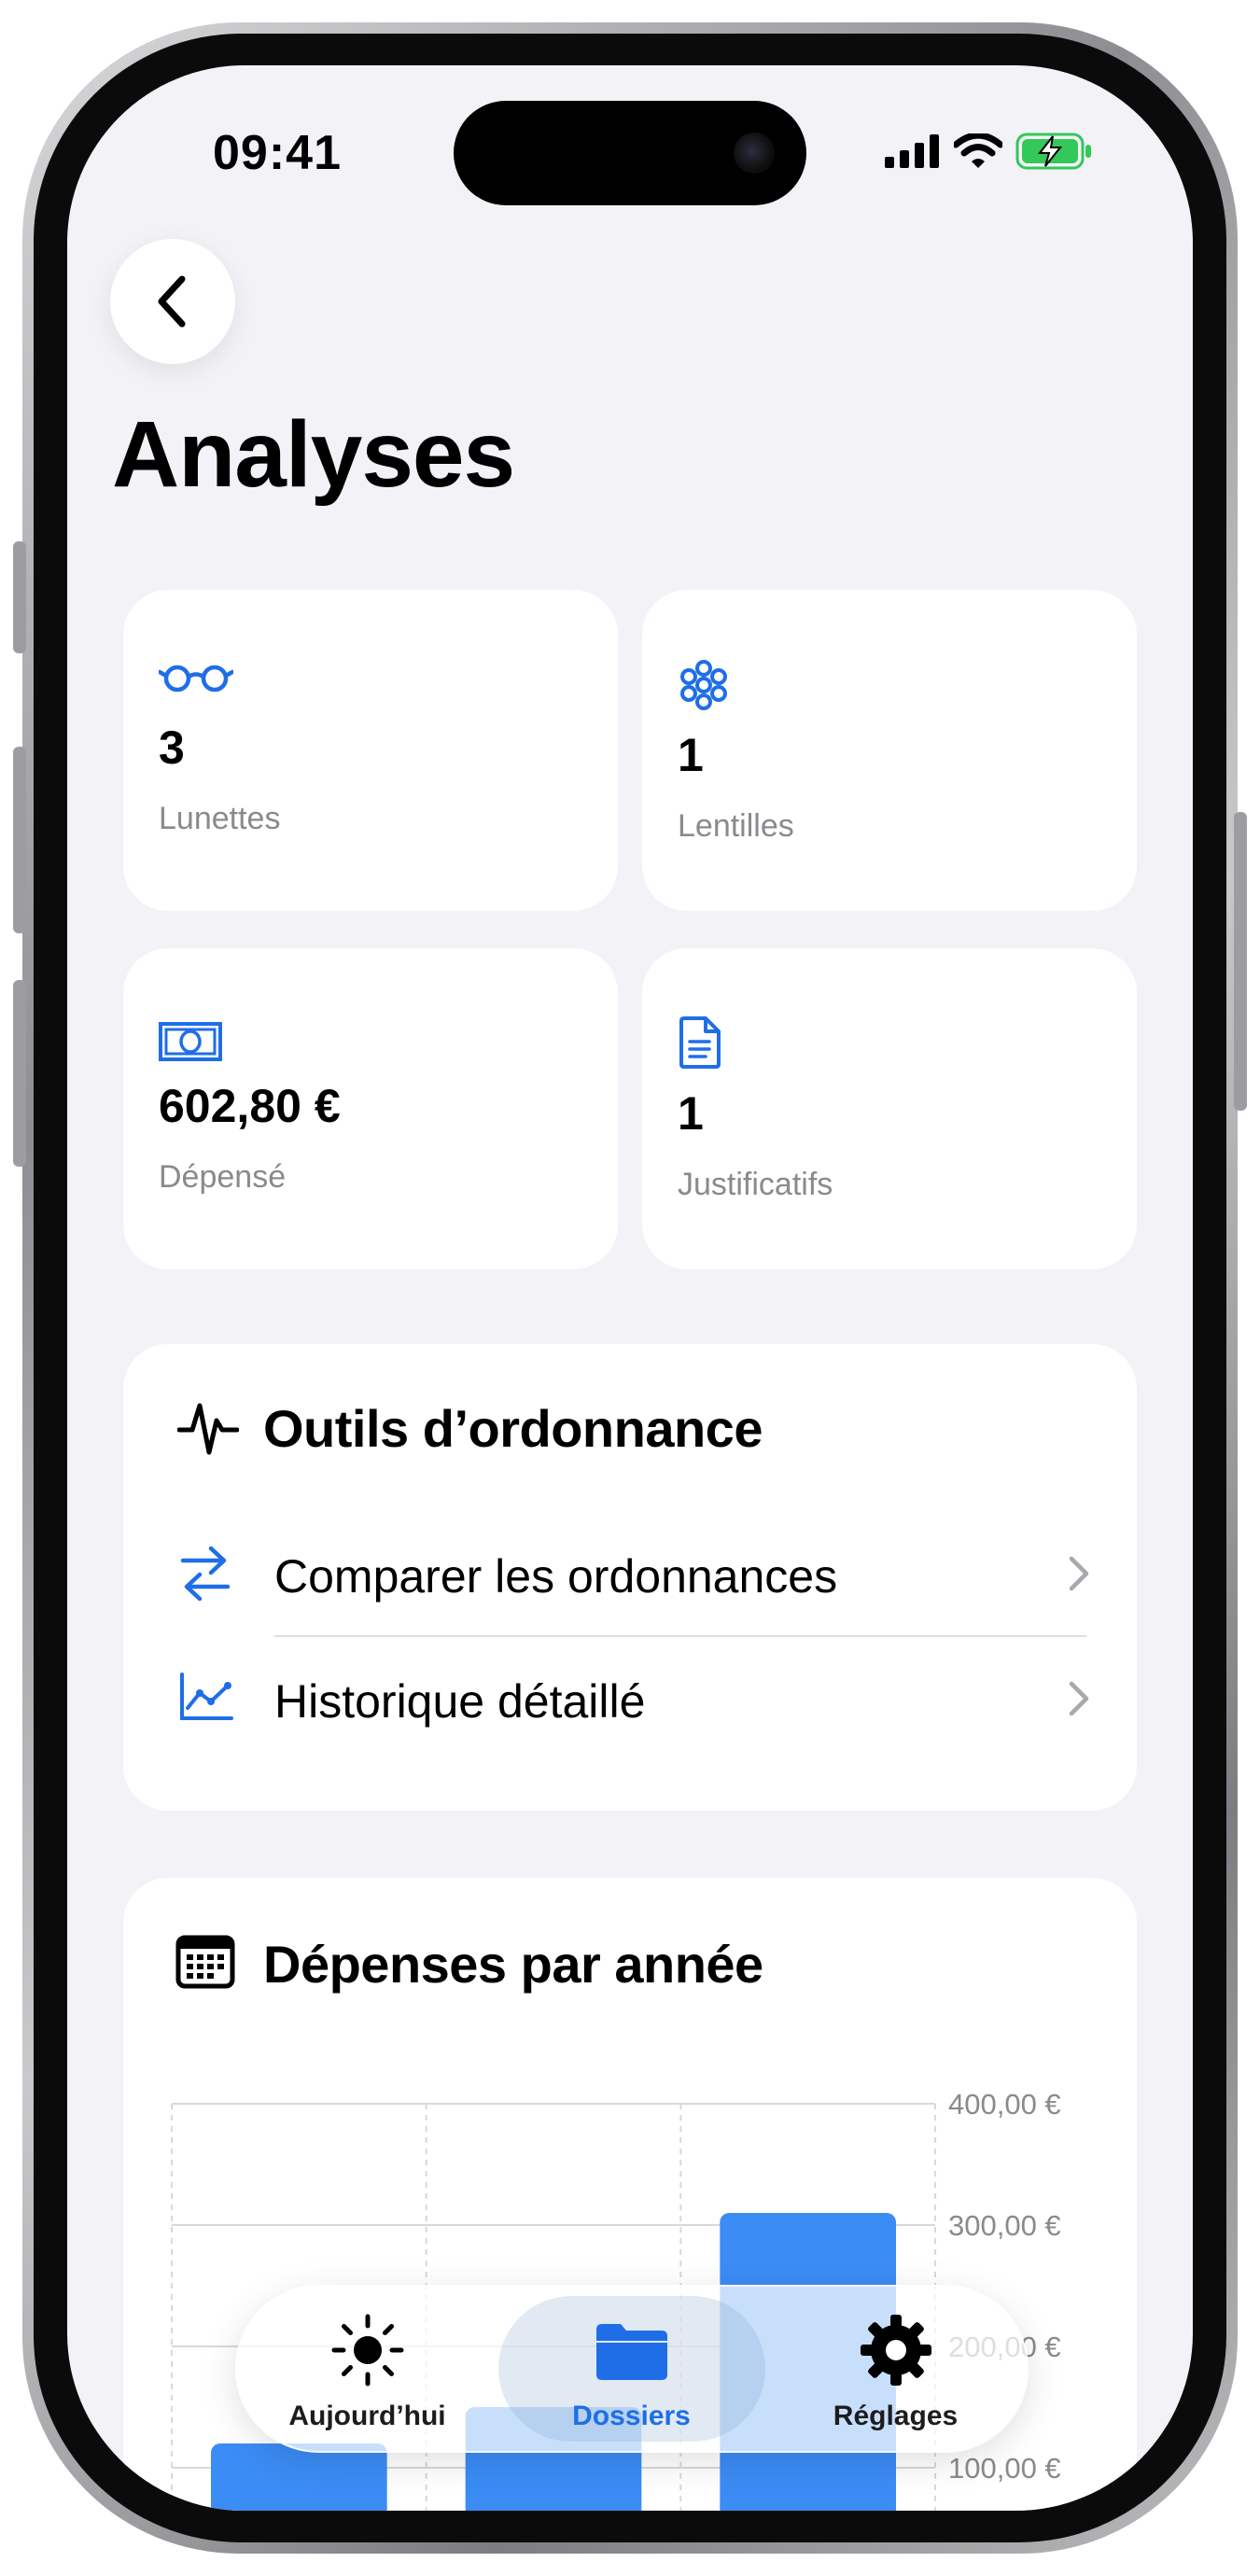 The image size is (1260, 2576). I want to click on line-chart-icon, so click(206, 1696).